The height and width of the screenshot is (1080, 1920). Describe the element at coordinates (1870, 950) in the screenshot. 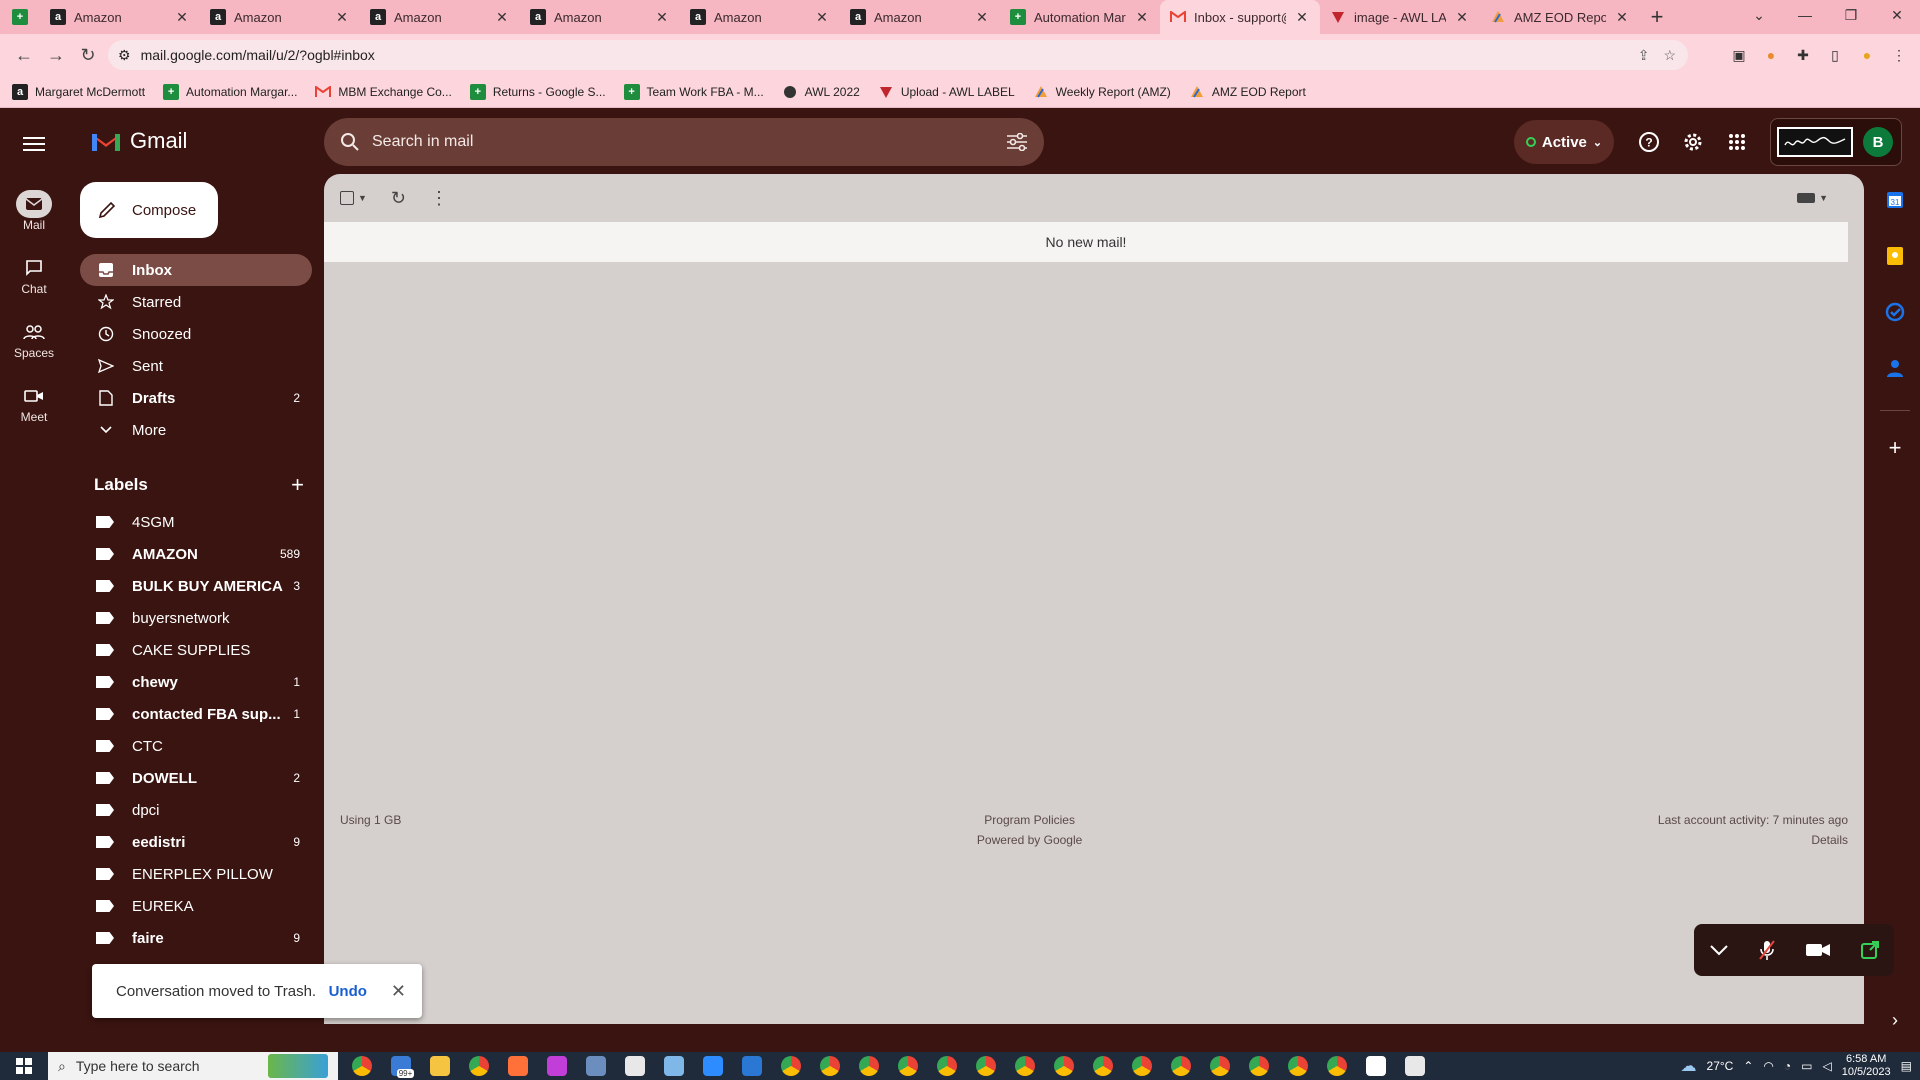

I see `open-in-new-icon` at that location.